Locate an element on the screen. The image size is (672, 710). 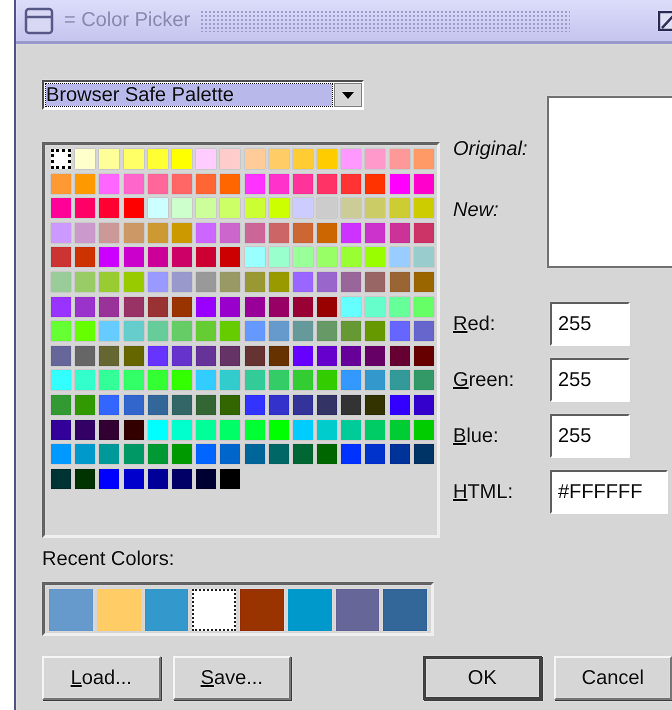
new-label: New: is located at coordinates (476, 210).